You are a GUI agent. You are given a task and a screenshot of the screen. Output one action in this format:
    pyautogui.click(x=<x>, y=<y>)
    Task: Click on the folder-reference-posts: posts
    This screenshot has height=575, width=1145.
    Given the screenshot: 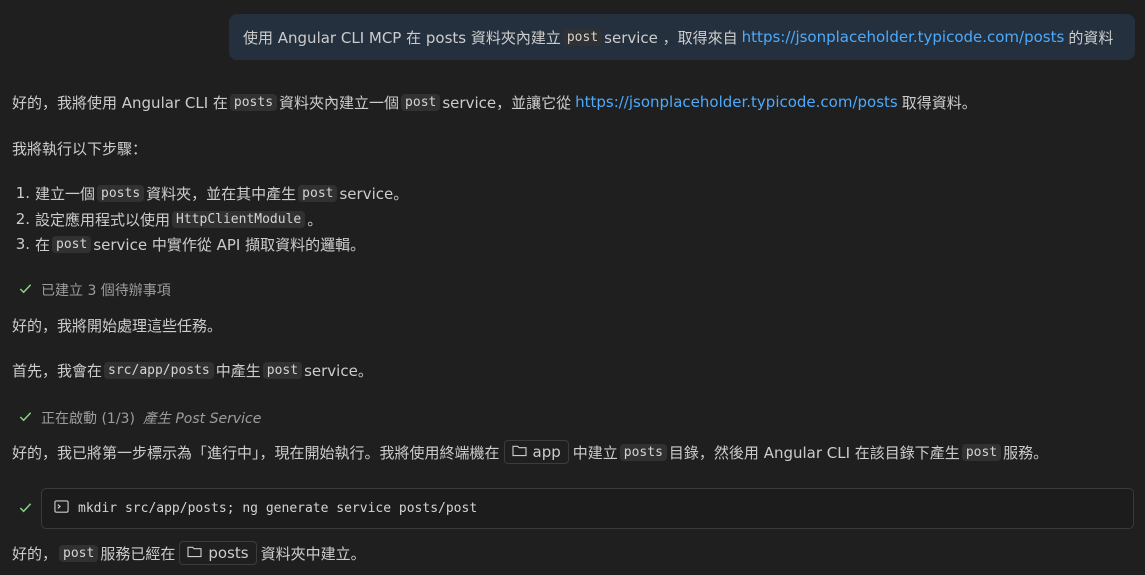 What is the action you would take?
    pyautogui.click(x=218, y=553)
    